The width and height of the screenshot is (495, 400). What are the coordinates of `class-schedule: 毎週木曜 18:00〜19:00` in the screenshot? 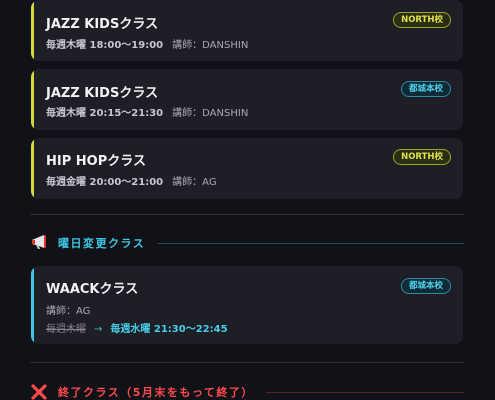 It's located at (105, 45).